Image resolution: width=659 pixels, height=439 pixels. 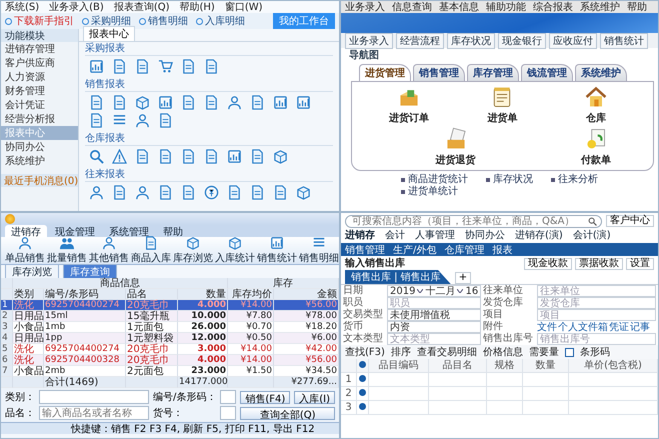 I want to click on column-header: 品名, so click(x=152, y=294).